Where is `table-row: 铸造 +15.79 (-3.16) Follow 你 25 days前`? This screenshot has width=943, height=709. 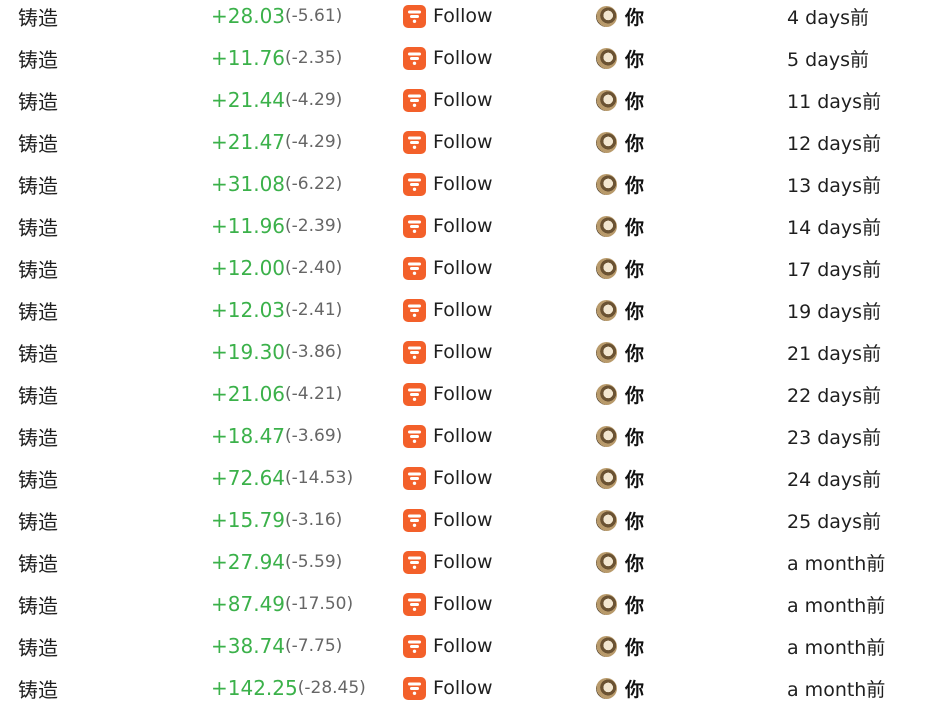
table-row: 铸造 +15.79 (-3.16) Follow 你 25 days前 is located at coordinates (471, 520).